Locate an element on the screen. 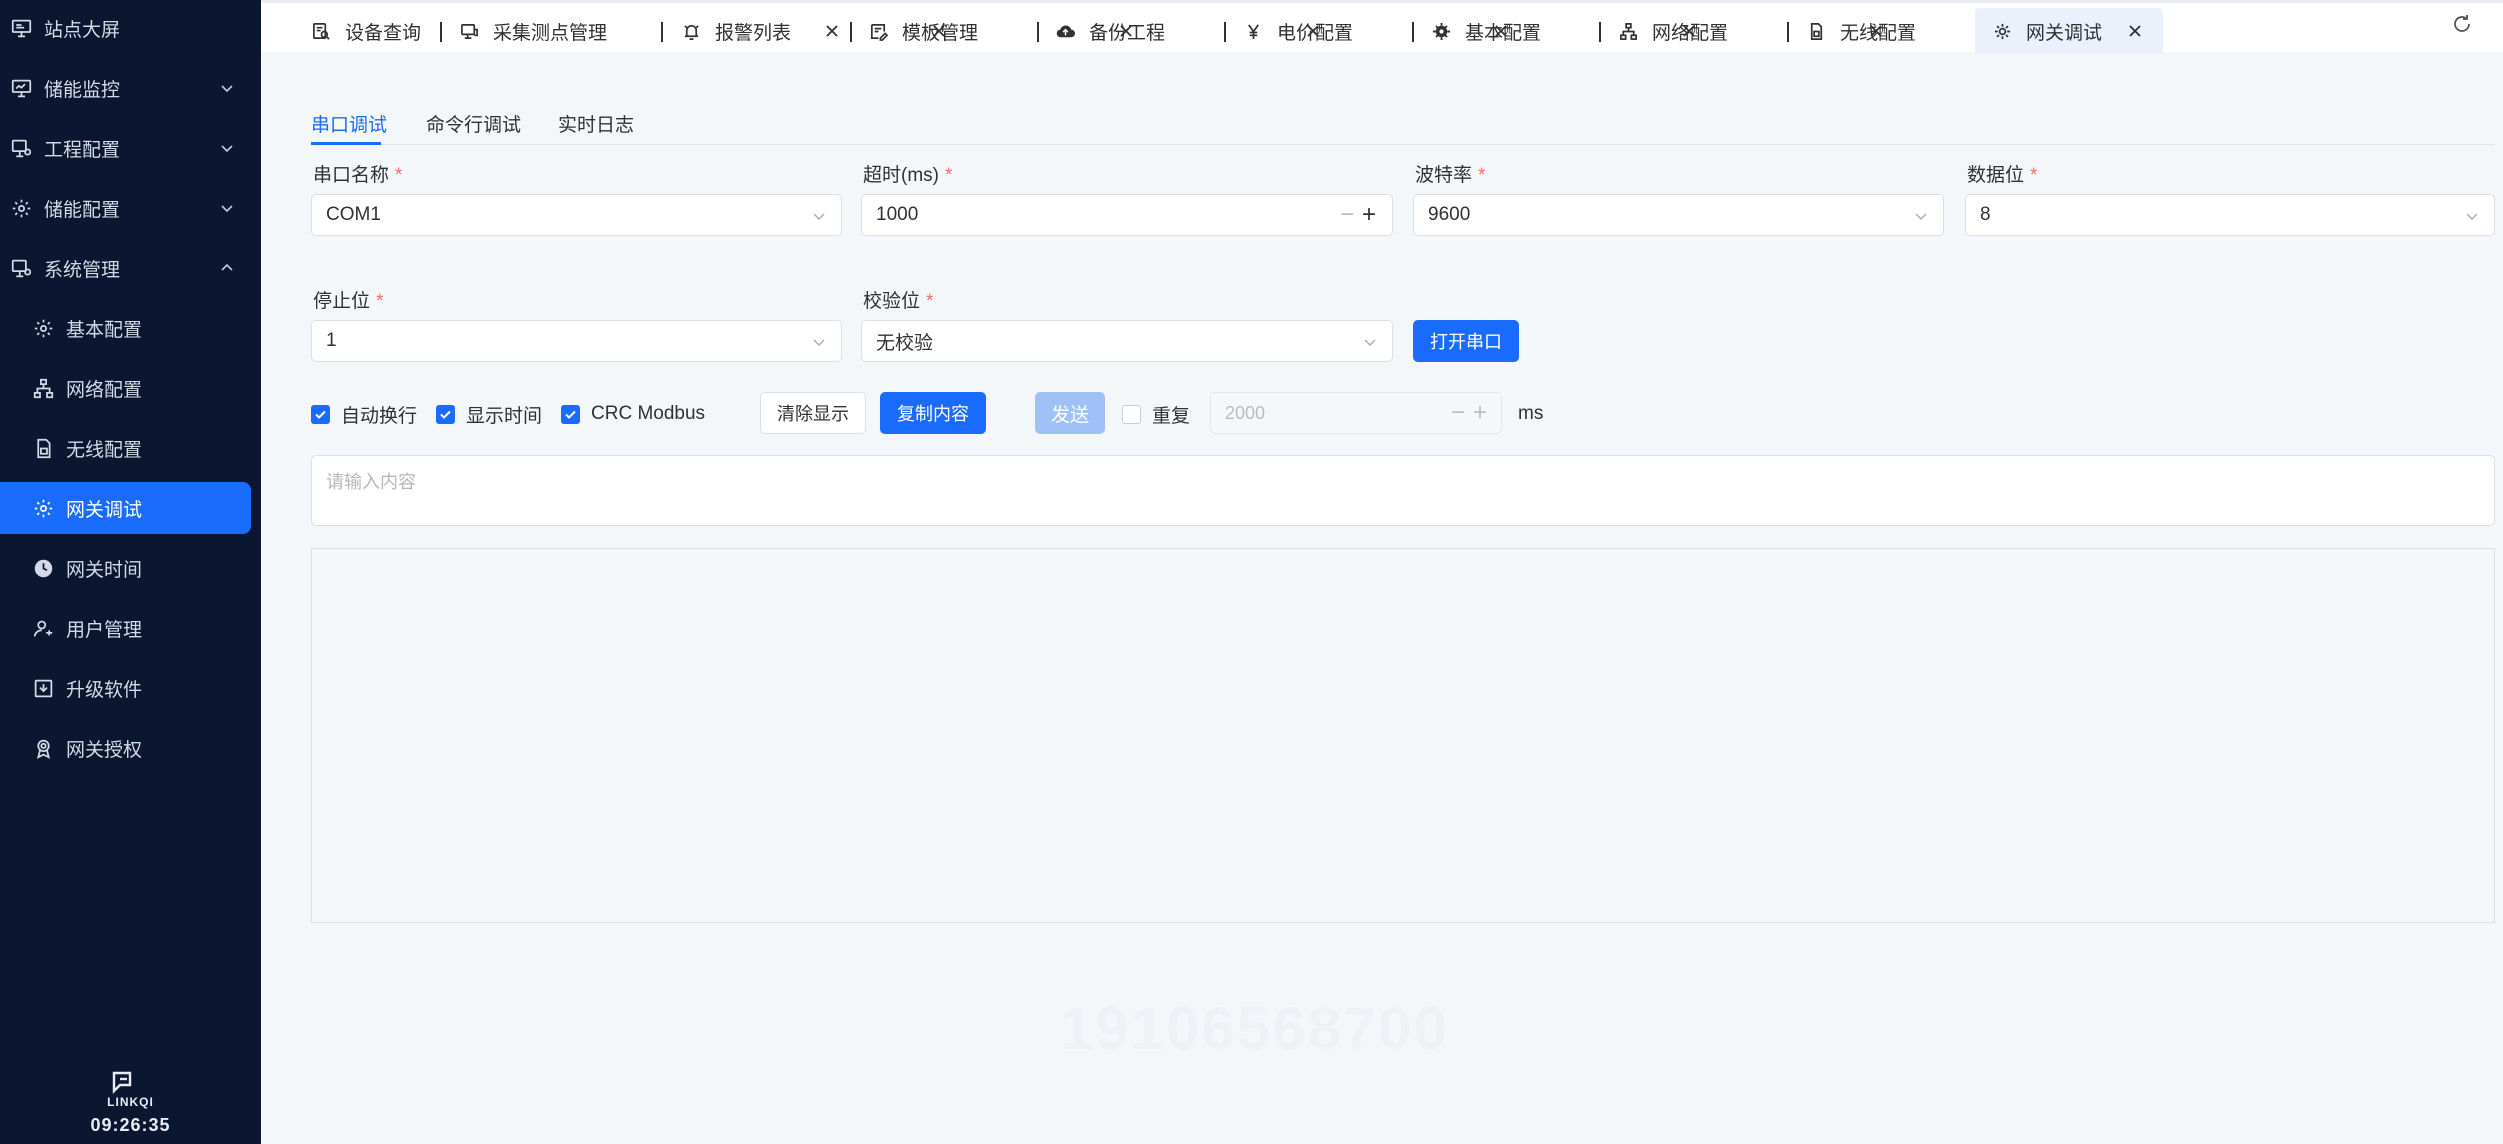  watermark-text: 19106568700 is located at coordinates (1255, 1028).